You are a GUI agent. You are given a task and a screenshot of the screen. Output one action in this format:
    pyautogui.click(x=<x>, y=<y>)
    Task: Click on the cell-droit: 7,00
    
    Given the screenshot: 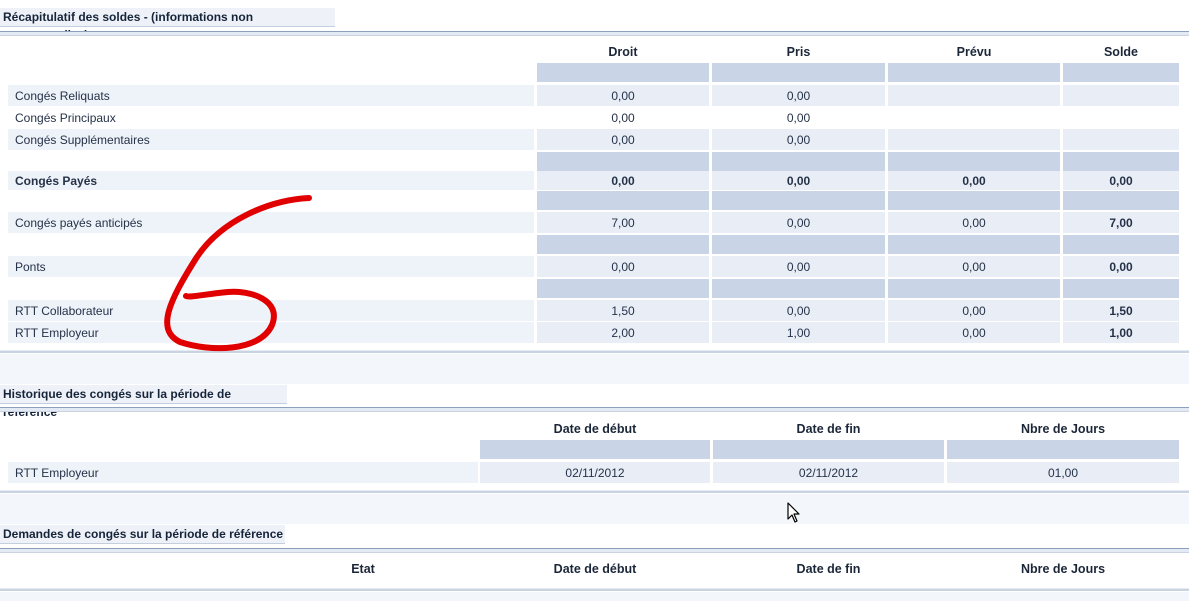 What is the action you would take?
    pyautogui.click(x=623, y=223)
    